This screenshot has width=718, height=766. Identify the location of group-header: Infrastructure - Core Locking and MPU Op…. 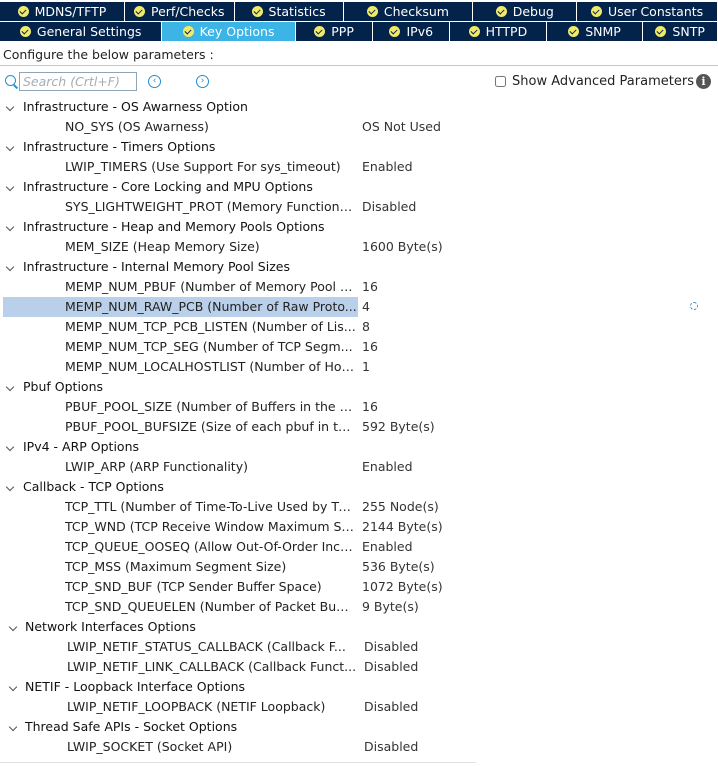
(359, 187).